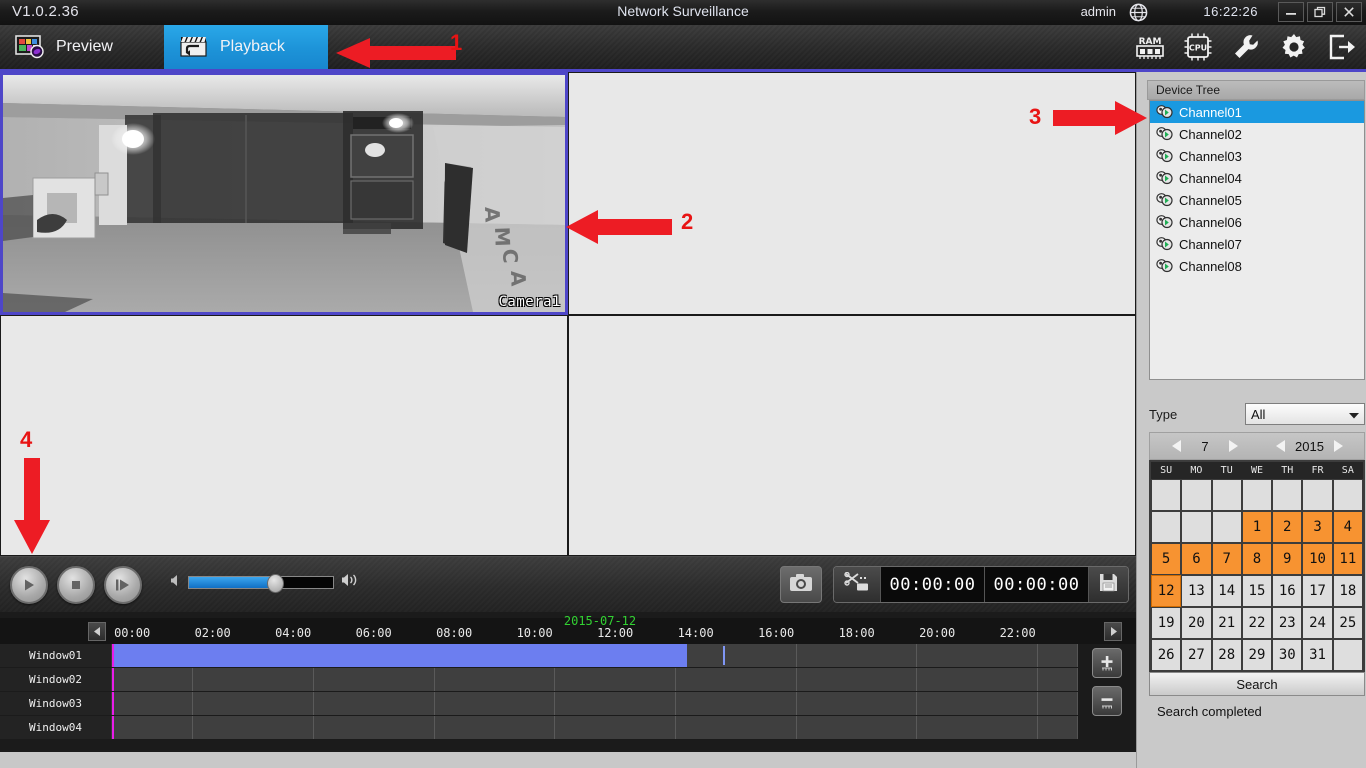  I want to click on clip-button, so click(857, 584).